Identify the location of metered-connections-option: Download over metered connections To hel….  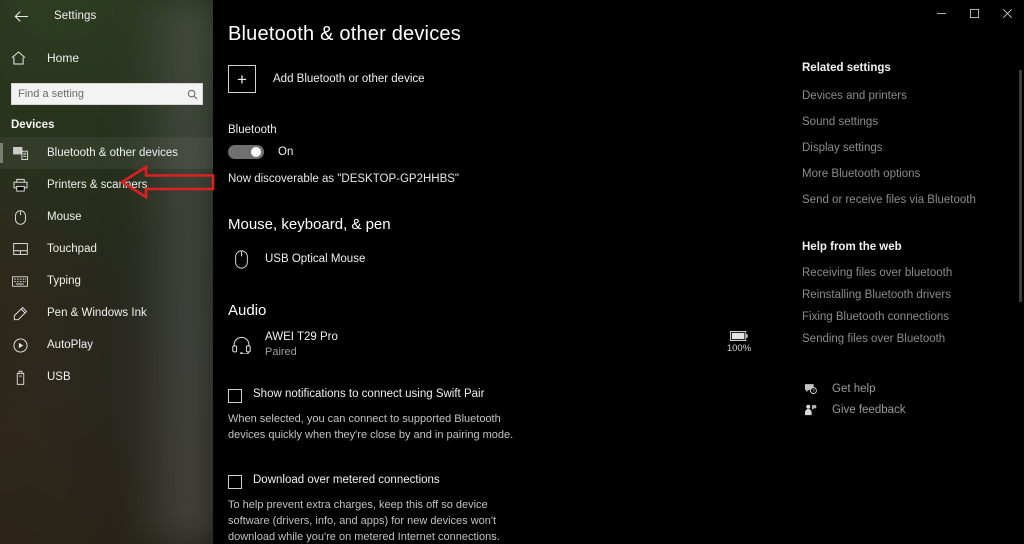
(508, 509).